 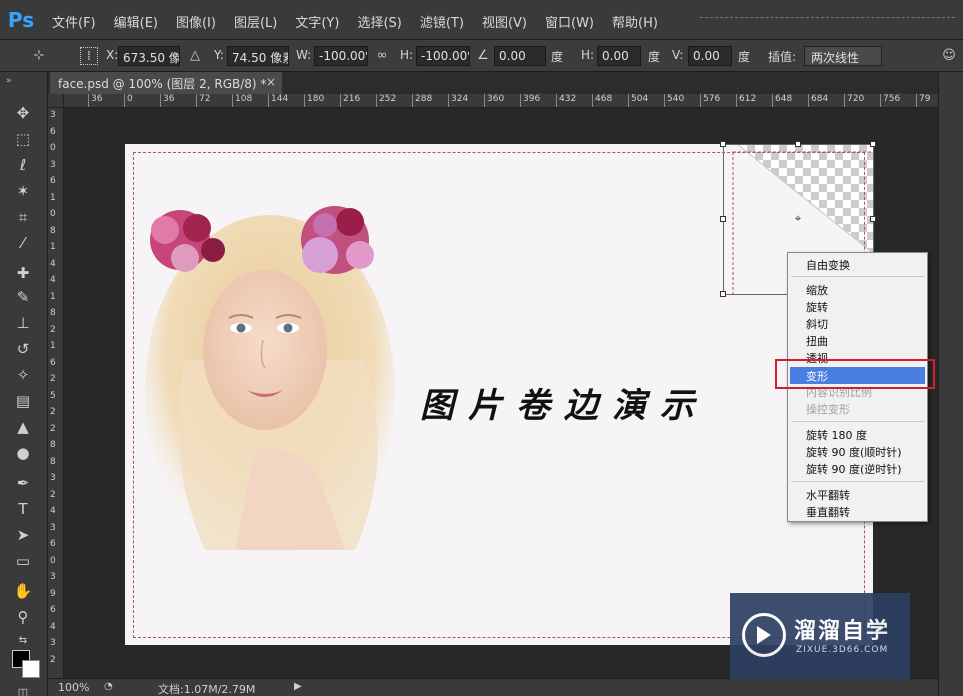 What do you see at coordinates (23, 509) in the screenshot?
I see `type-tool-icon: T` at bounding box center [23, 509].